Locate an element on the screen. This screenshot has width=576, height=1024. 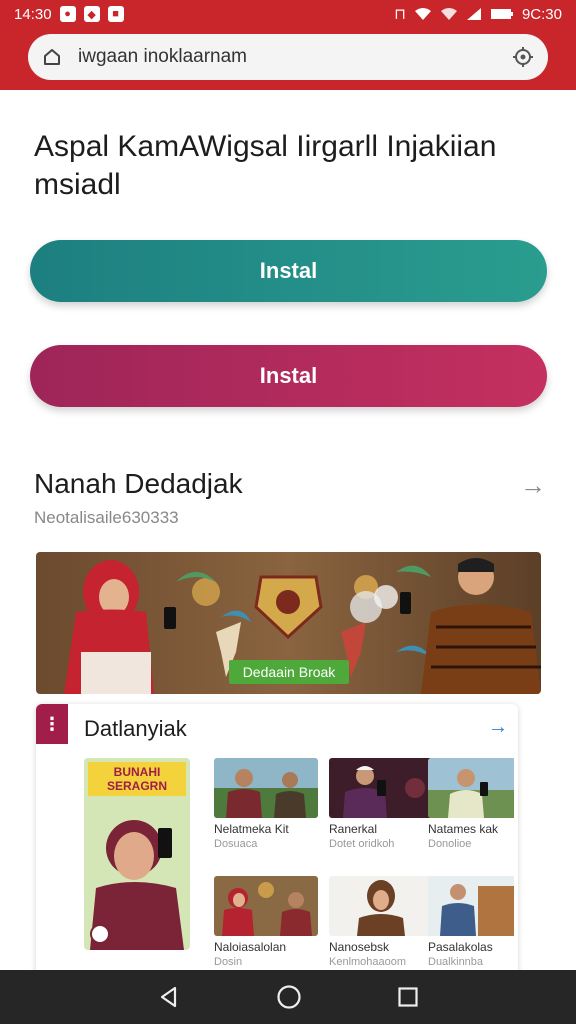
battery-icon is located at coordinates (501, 14).